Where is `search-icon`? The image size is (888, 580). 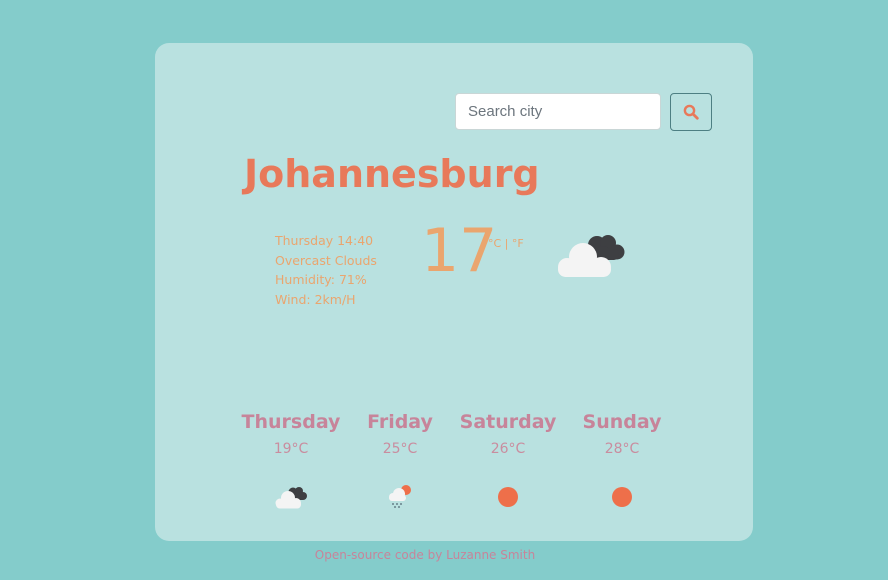
search-icon is located at coordinates (691, 112).